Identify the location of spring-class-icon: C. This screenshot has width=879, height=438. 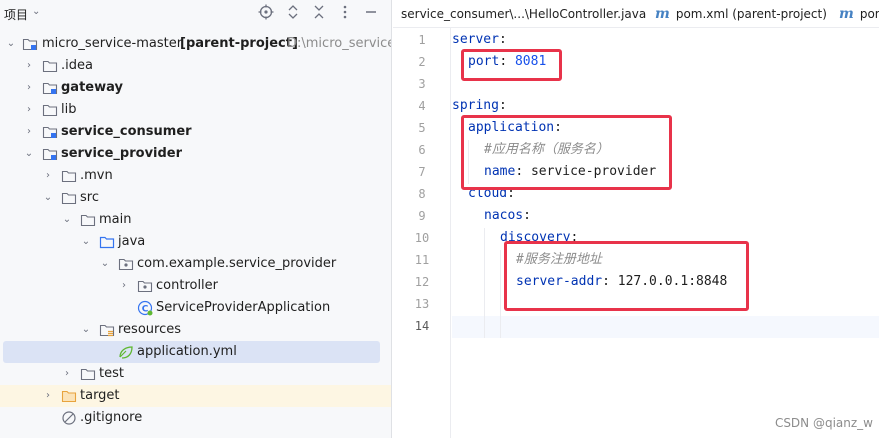
(145, 308).